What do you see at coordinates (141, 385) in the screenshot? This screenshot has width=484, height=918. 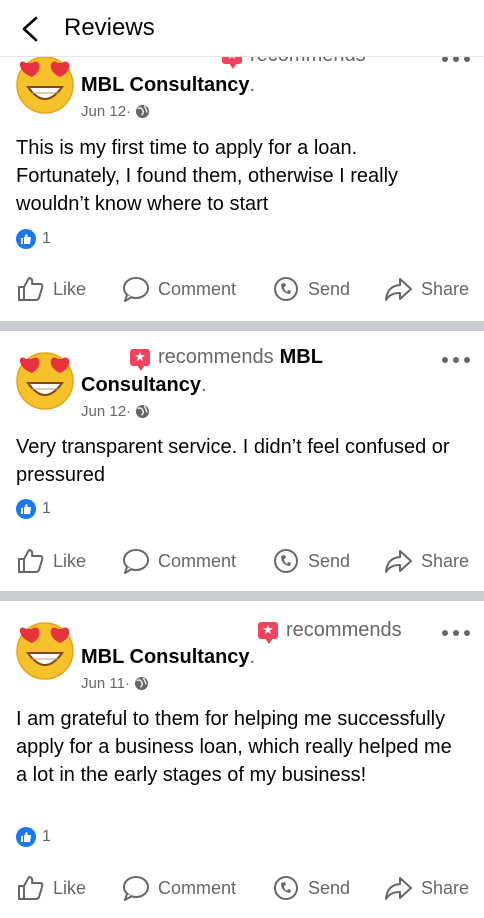 I see `page-name-text-cont: Consultancy` at bounding box center [141, 385].